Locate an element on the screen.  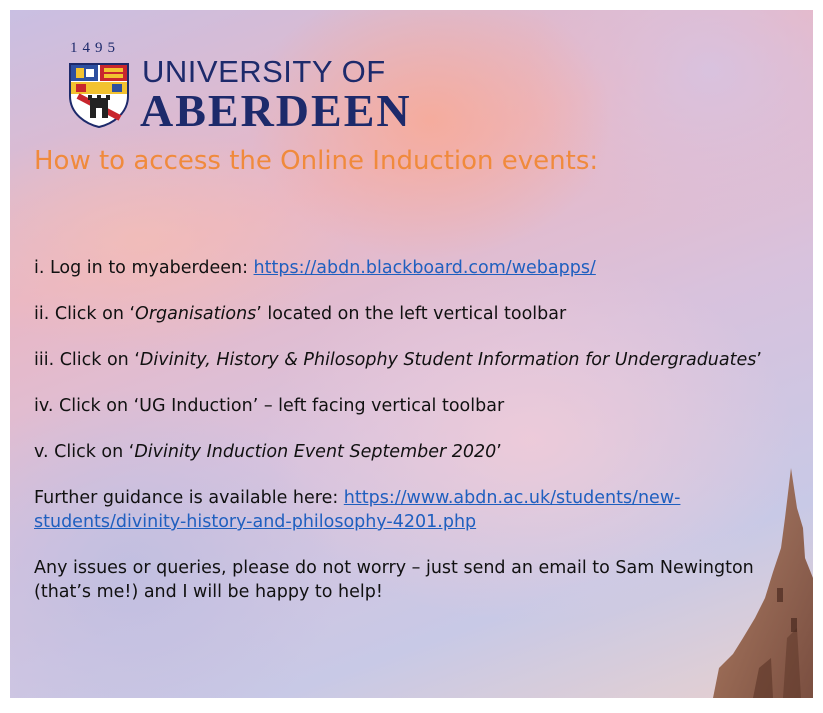
step-2-suffix: ’ located on the left vertical toolbar is located at coordinates (411, 314).